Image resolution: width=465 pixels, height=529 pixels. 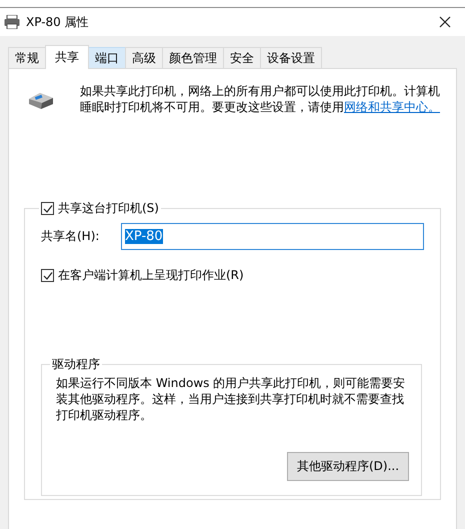 I want to click on group-title: 驱动程序, so click(x=76, y=364).